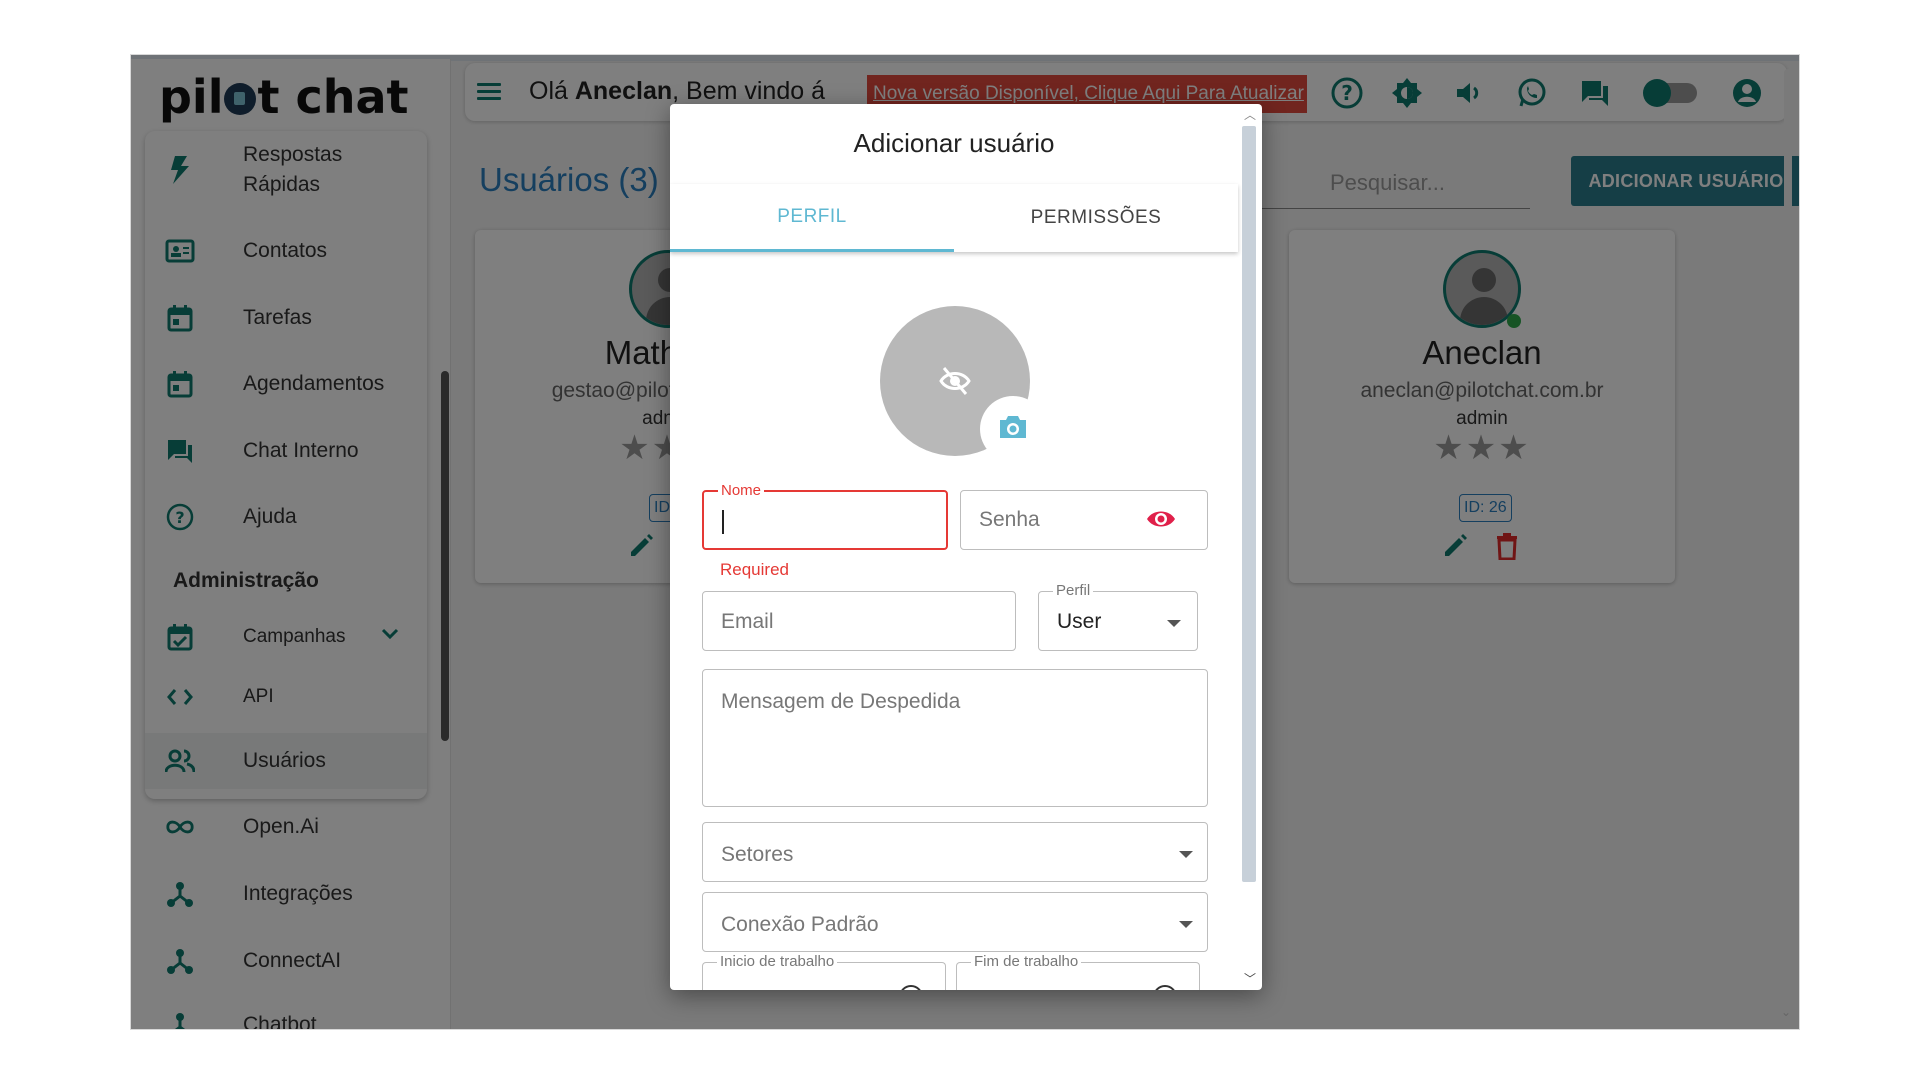  Describe the element at coordinates (800, 924) in the screenshot. I see `default-connection-placeholder: Conexão Padrão` at that location.